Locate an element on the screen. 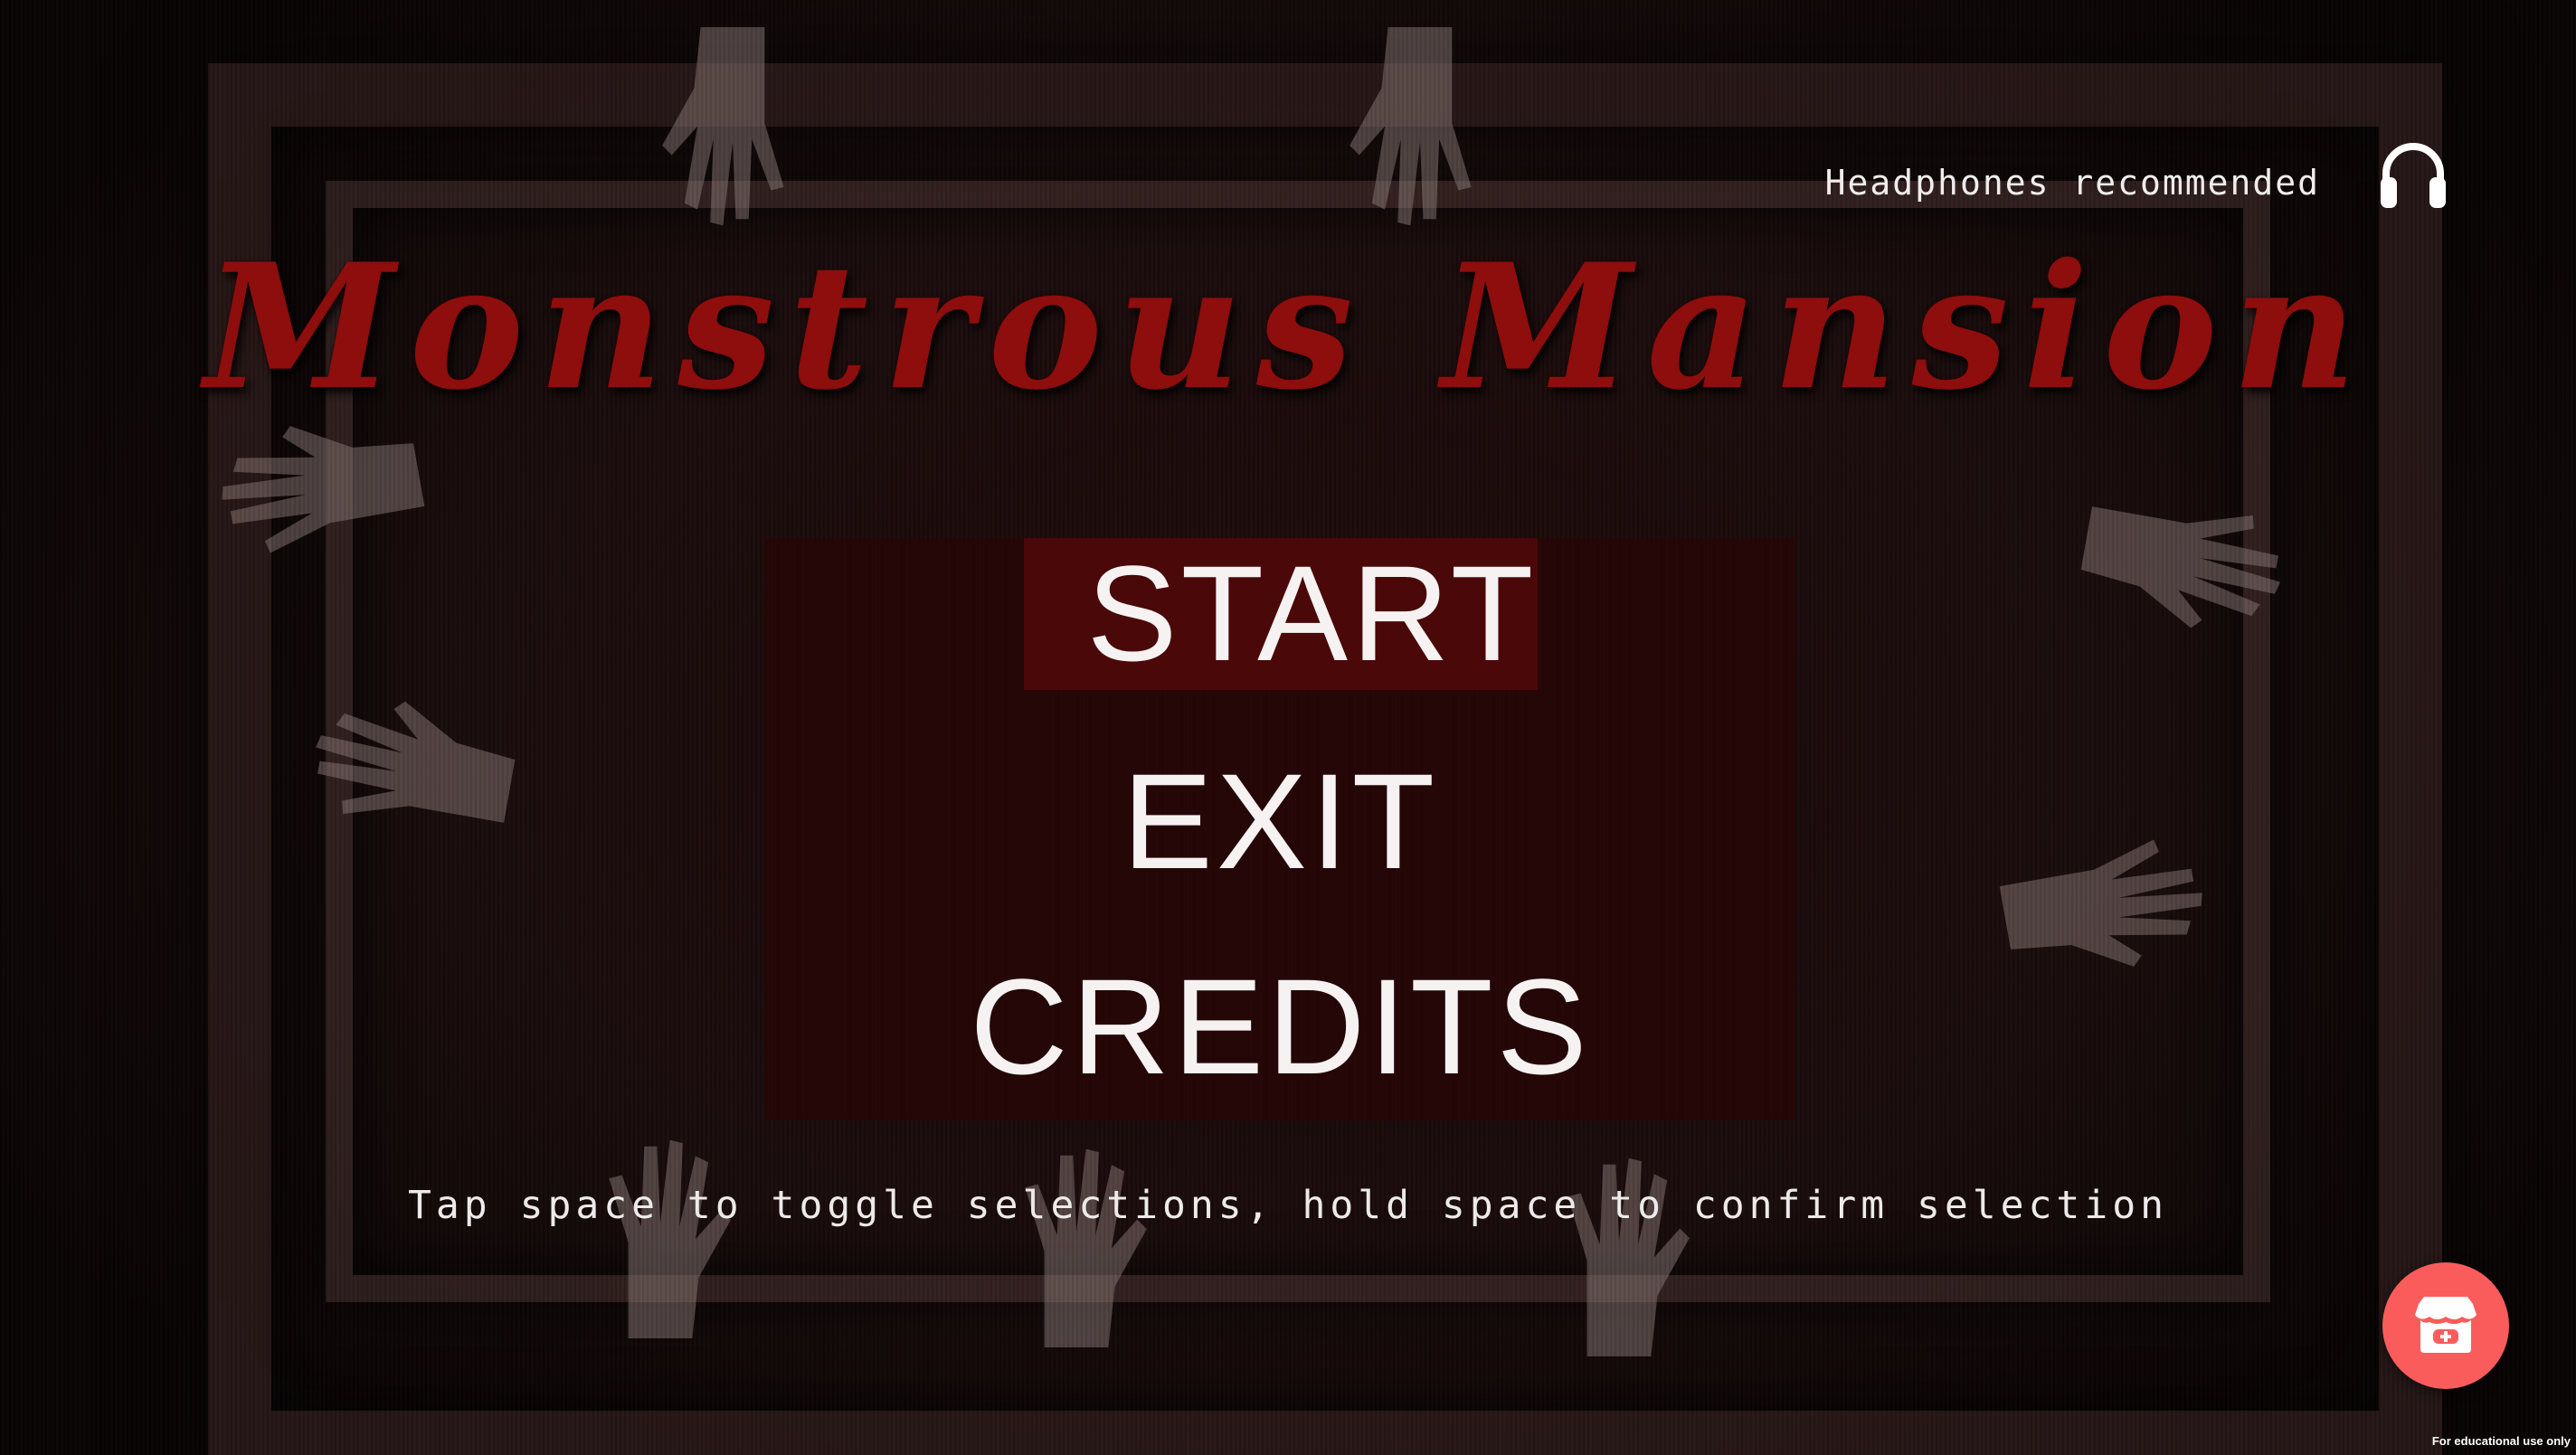 The width and height of the screenshot is (2576, 1455). menu-item-credits: CREDITS is located at coordinates (1280, 1029).